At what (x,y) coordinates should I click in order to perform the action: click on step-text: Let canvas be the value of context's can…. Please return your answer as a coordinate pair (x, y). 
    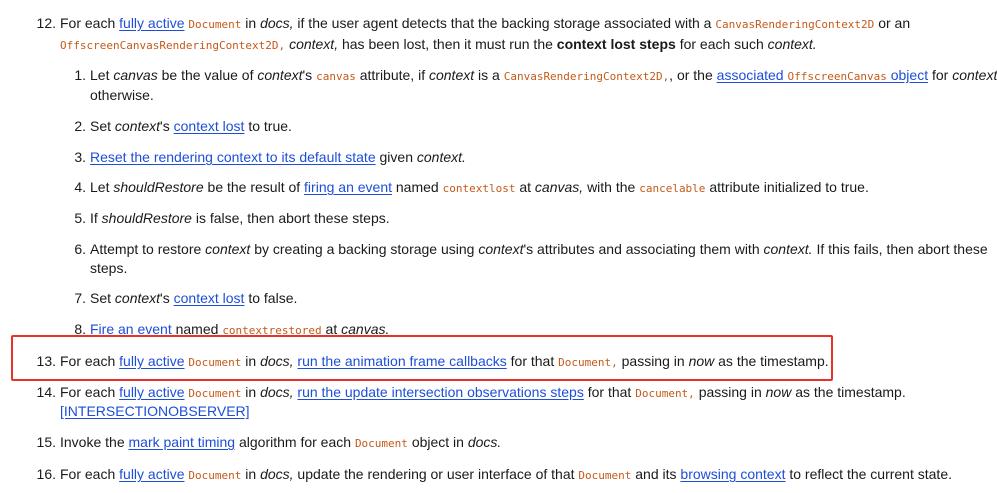
    Looking at the image, I should click on (543, 76).